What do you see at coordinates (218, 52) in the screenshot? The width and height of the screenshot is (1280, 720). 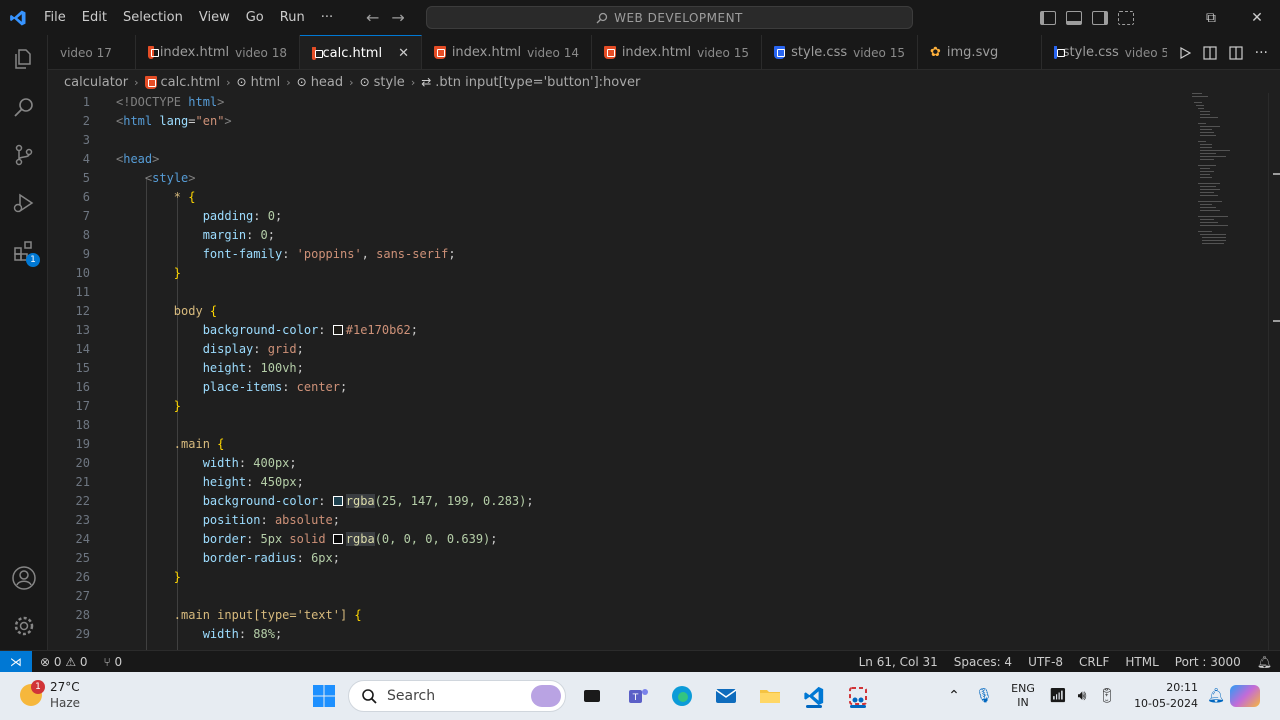 I see `tab-index-html-video-18: index.html video 18` at bounding box center [218, 52].